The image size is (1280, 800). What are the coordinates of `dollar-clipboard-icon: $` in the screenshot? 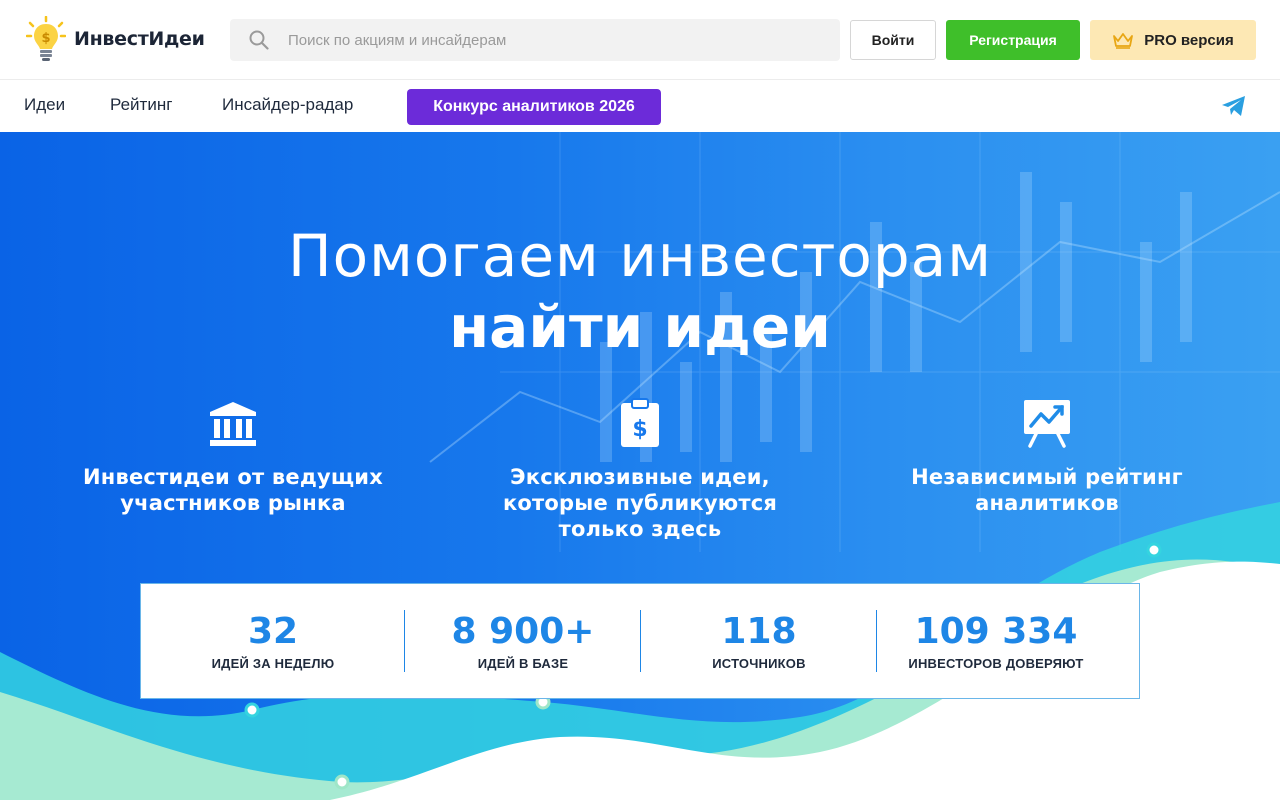 It's located at (640, 422).